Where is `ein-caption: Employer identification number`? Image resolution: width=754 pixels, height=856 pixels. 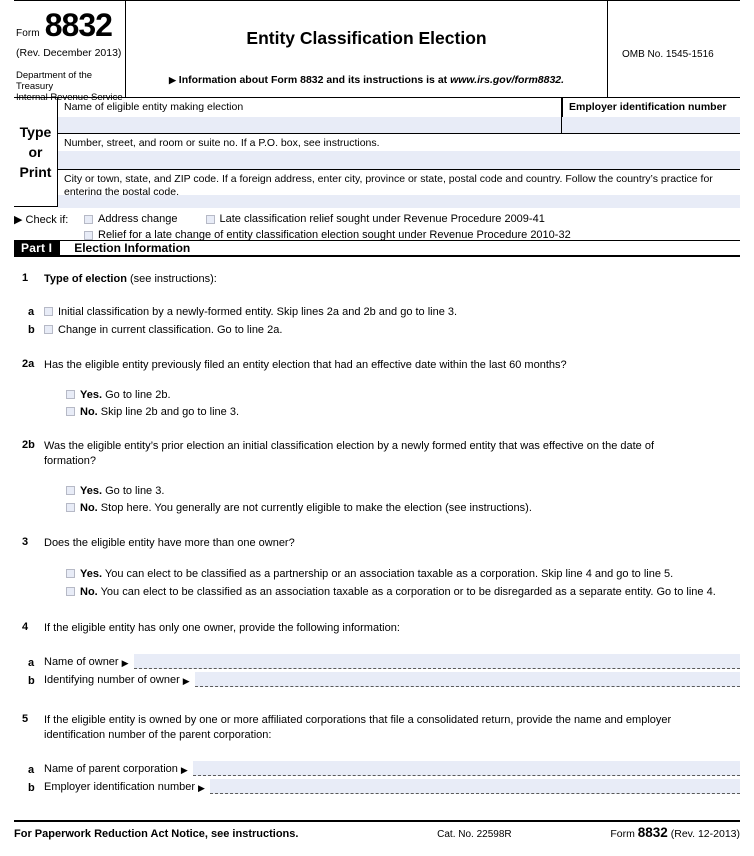 ein-caption: Employer identification number is located at coordinates (648, 107).